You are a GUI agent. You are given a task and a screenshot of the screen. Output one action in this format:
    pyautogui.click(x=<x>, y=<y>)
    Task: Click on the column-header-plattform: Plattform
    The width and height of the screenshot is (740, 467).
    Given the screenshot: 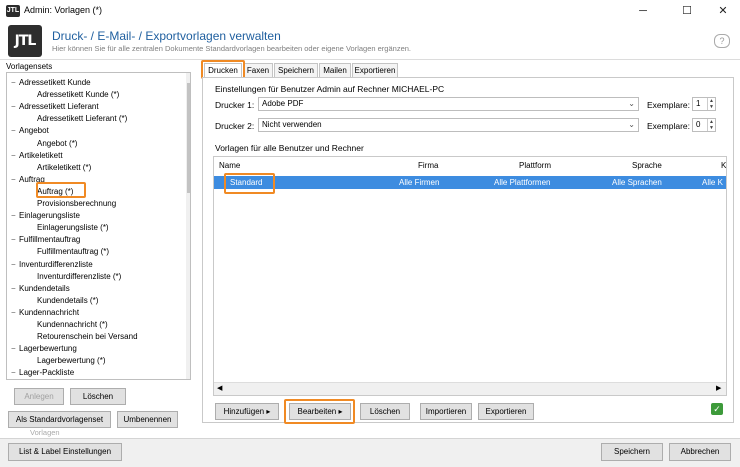 What is the action you would take?
    pyautogui.click(x=535, y=165)
    